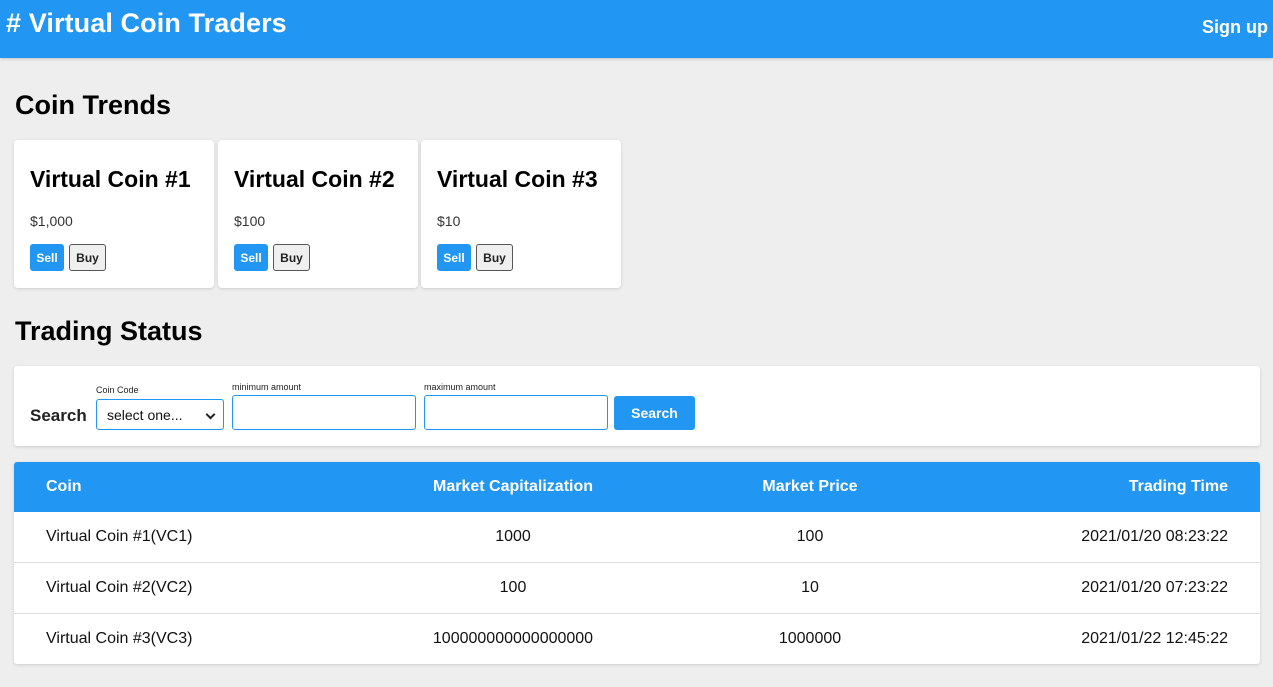 Image resolution: width=1273 pixels, height=687 pixels. Describe the element at coordinates (318, 214) in the screenshot. I see `coin-card: Virtual Coin #2 $100 Sell Buy` at that location.